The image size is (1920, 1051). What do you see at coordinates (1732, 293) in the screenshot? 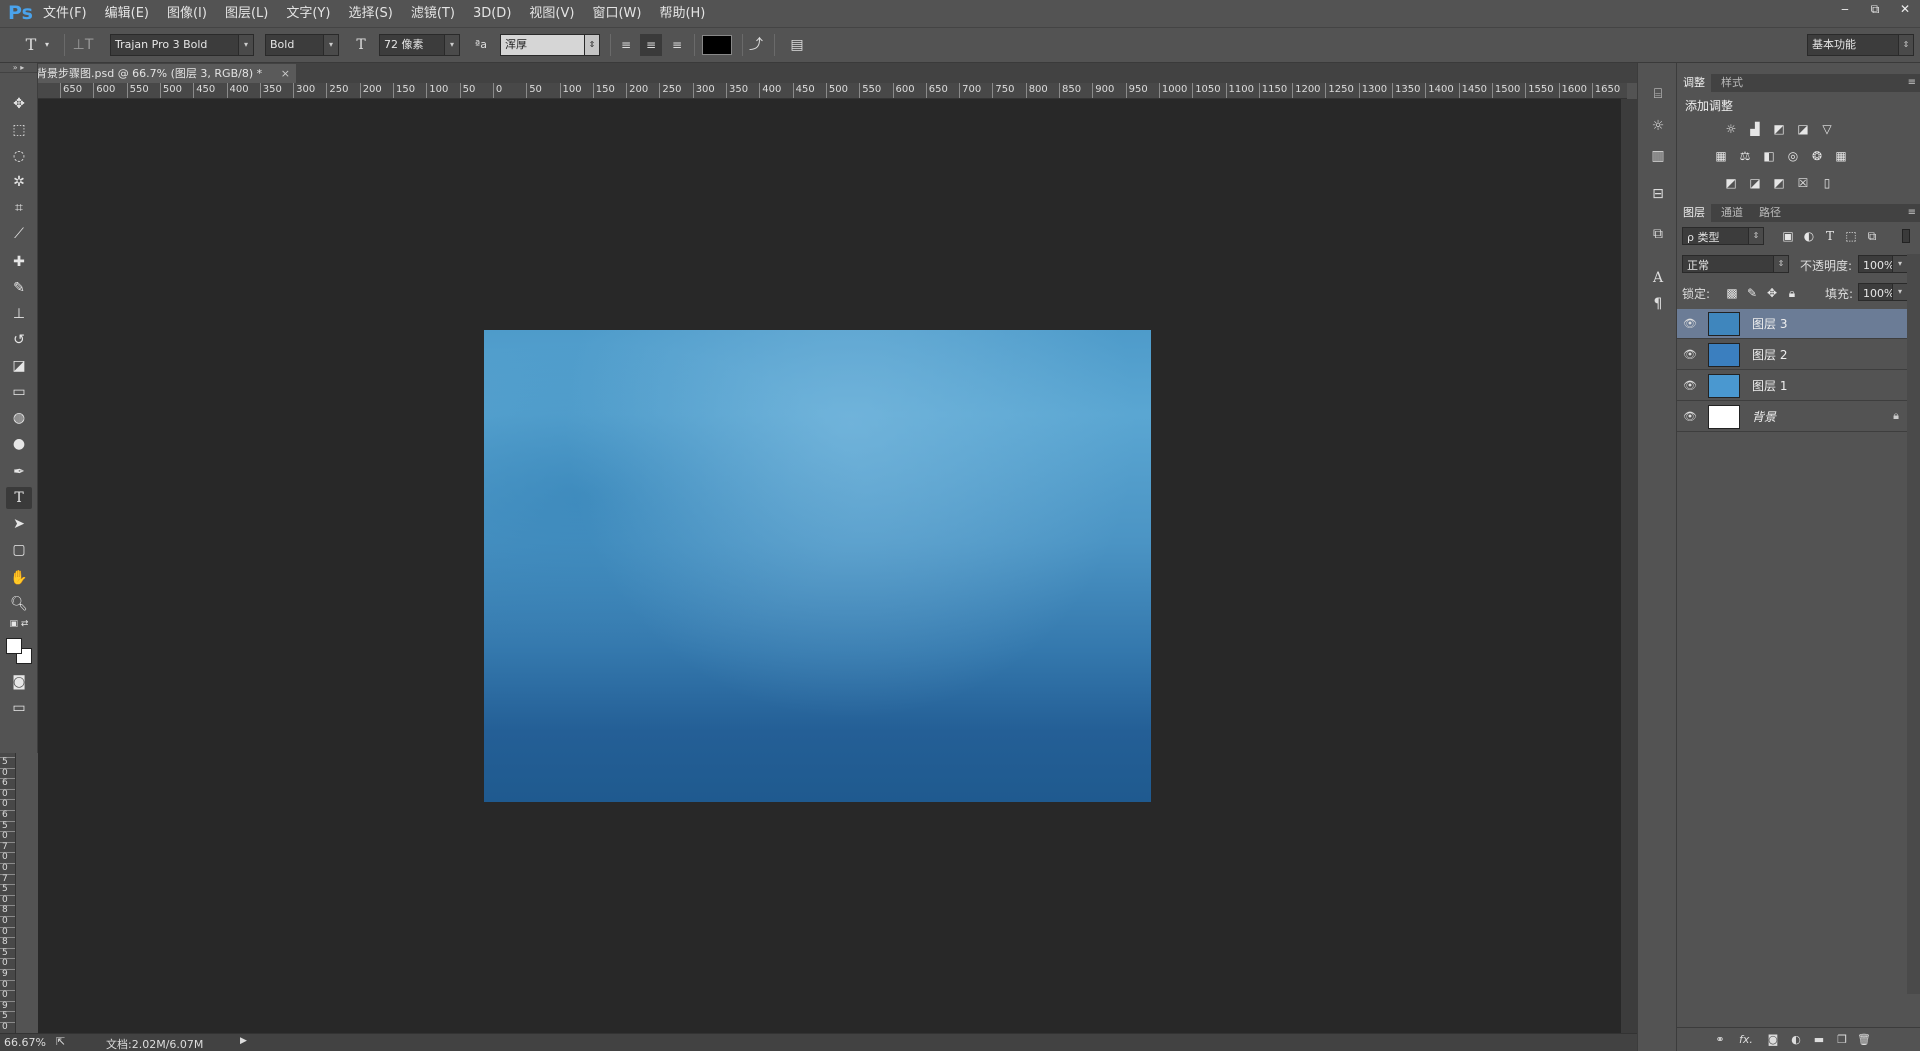
I see `lock-transparent-icon: ▩` at bounding box center [1732, 293].